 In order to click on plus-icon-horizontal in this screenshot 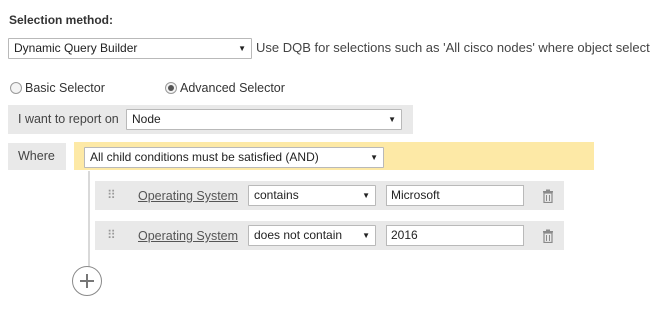, I will do `click(87, 281)`.